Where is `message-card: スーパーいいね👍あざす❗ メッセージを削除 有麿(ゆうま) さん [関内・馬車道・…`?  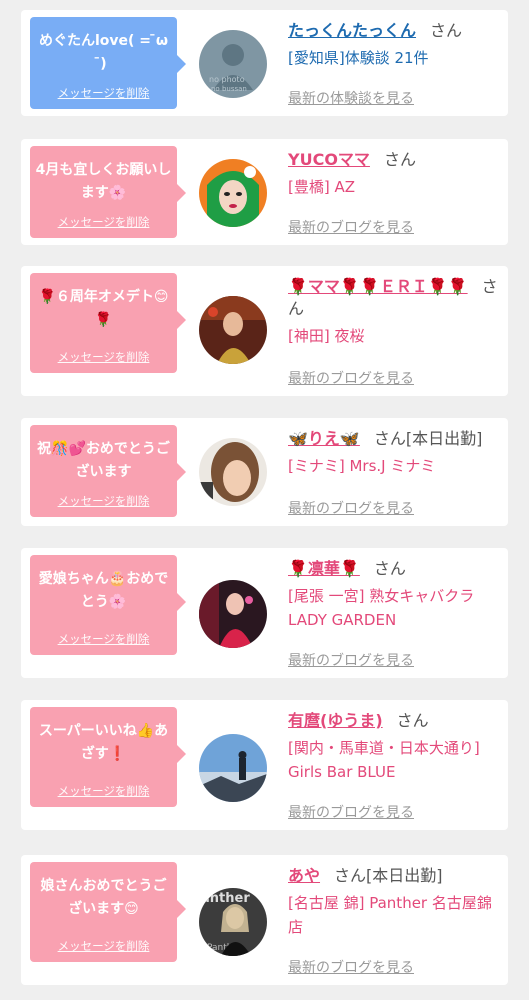 message-card: スーパーいいね👍あざす❗ メッセージを削除 有麿(ゆうま) さん [関内・馬車道・… is located at coordinates (264, 765).